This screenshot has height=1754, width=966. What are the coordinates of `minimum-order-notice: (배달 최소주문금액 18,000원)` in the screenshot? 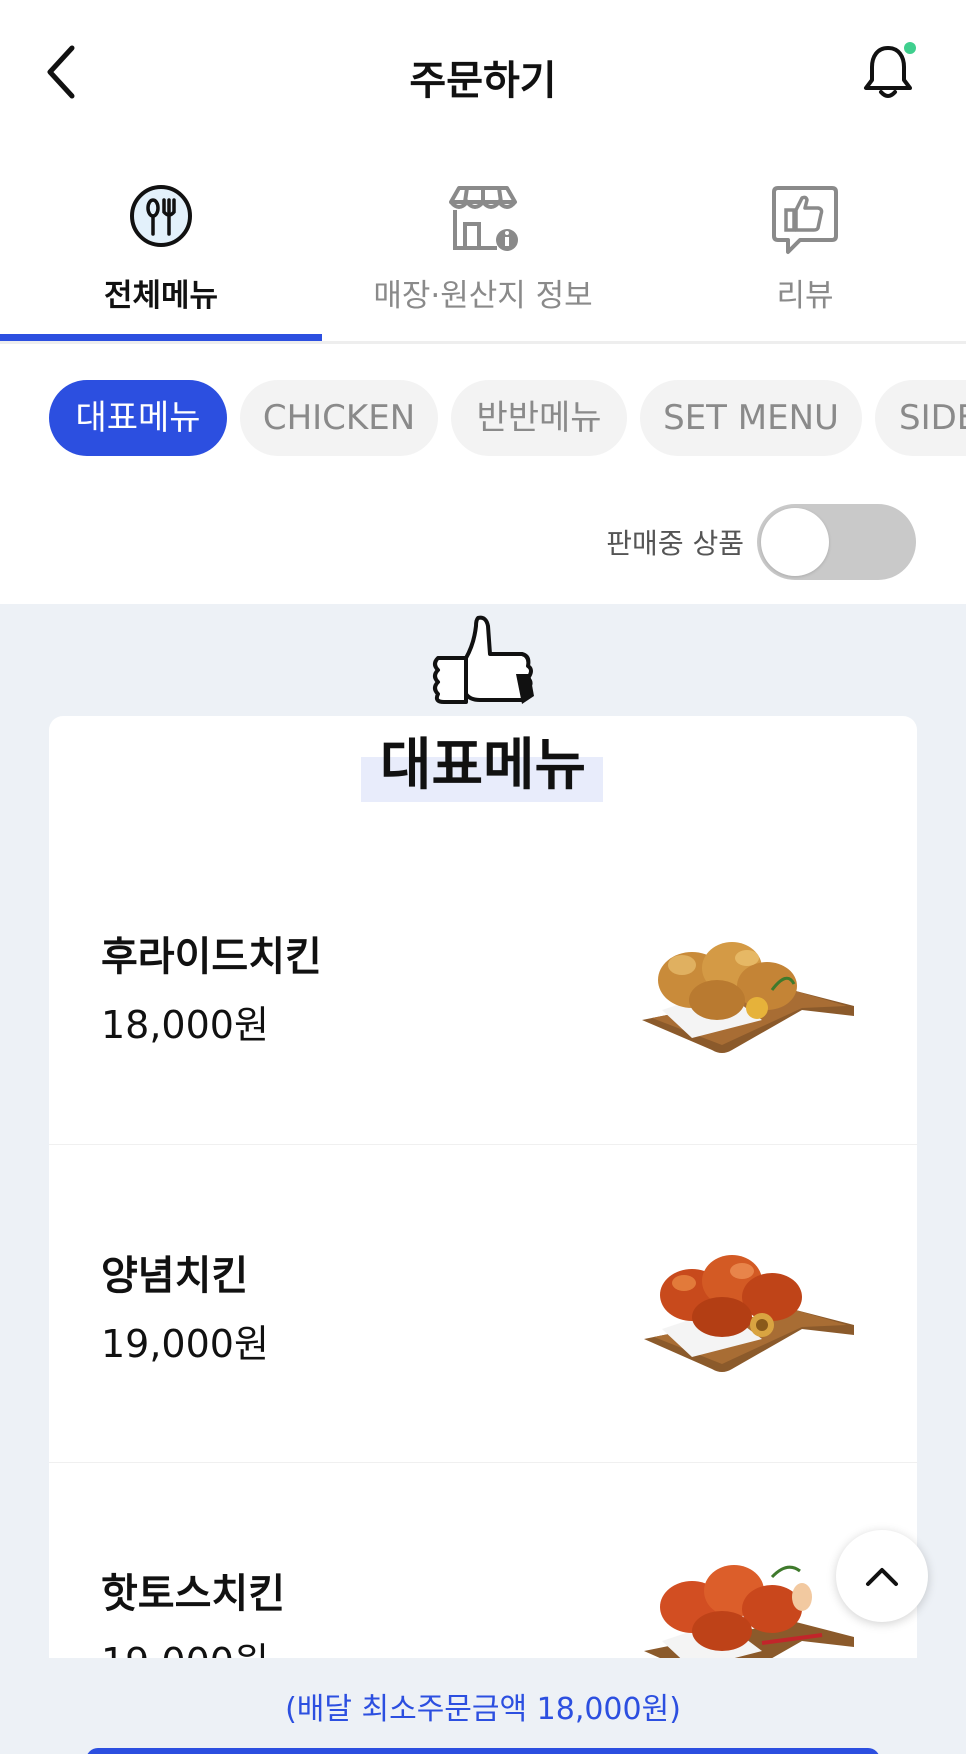 It's located at (483, 1709).